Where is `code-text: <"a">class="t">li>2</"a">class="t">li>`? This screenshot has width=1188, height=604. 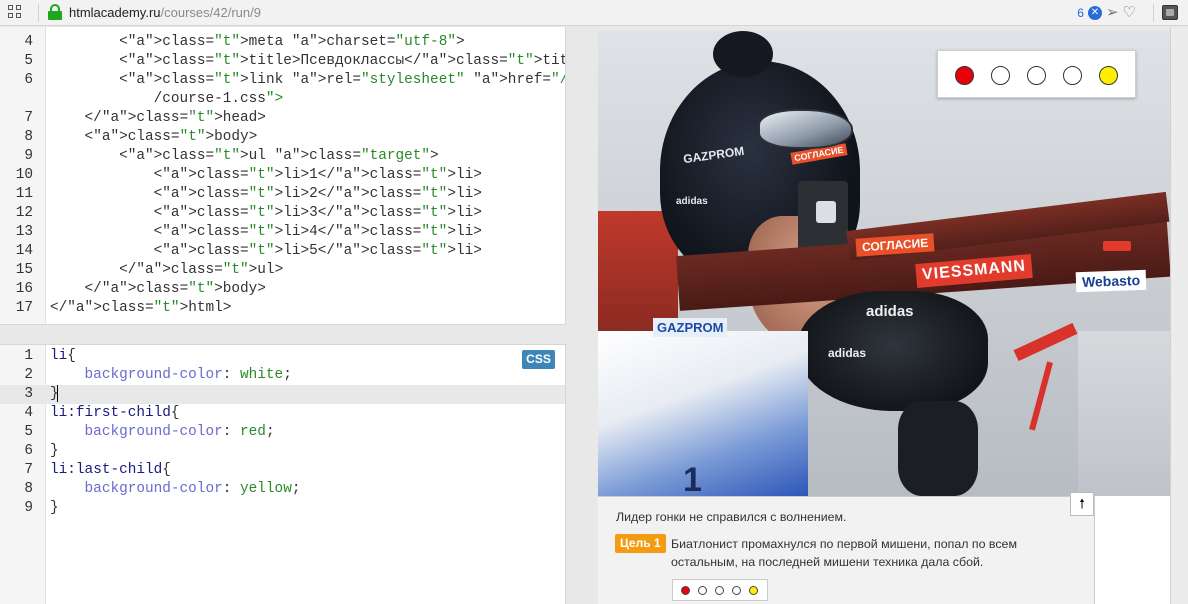
code-text: <"a">class="t">li>2</"a">class="t">li> is located at coordinates (266, 194).